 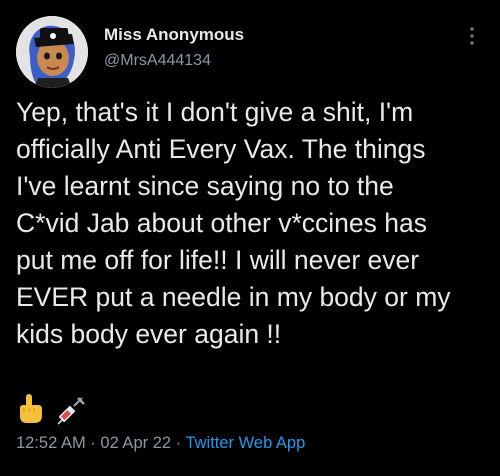 What do you see at coordinates (233, 297) in the screenshot?
I see `tweet-text-line: EVER put a needle in my body or my` at bounding box center [233, 297].